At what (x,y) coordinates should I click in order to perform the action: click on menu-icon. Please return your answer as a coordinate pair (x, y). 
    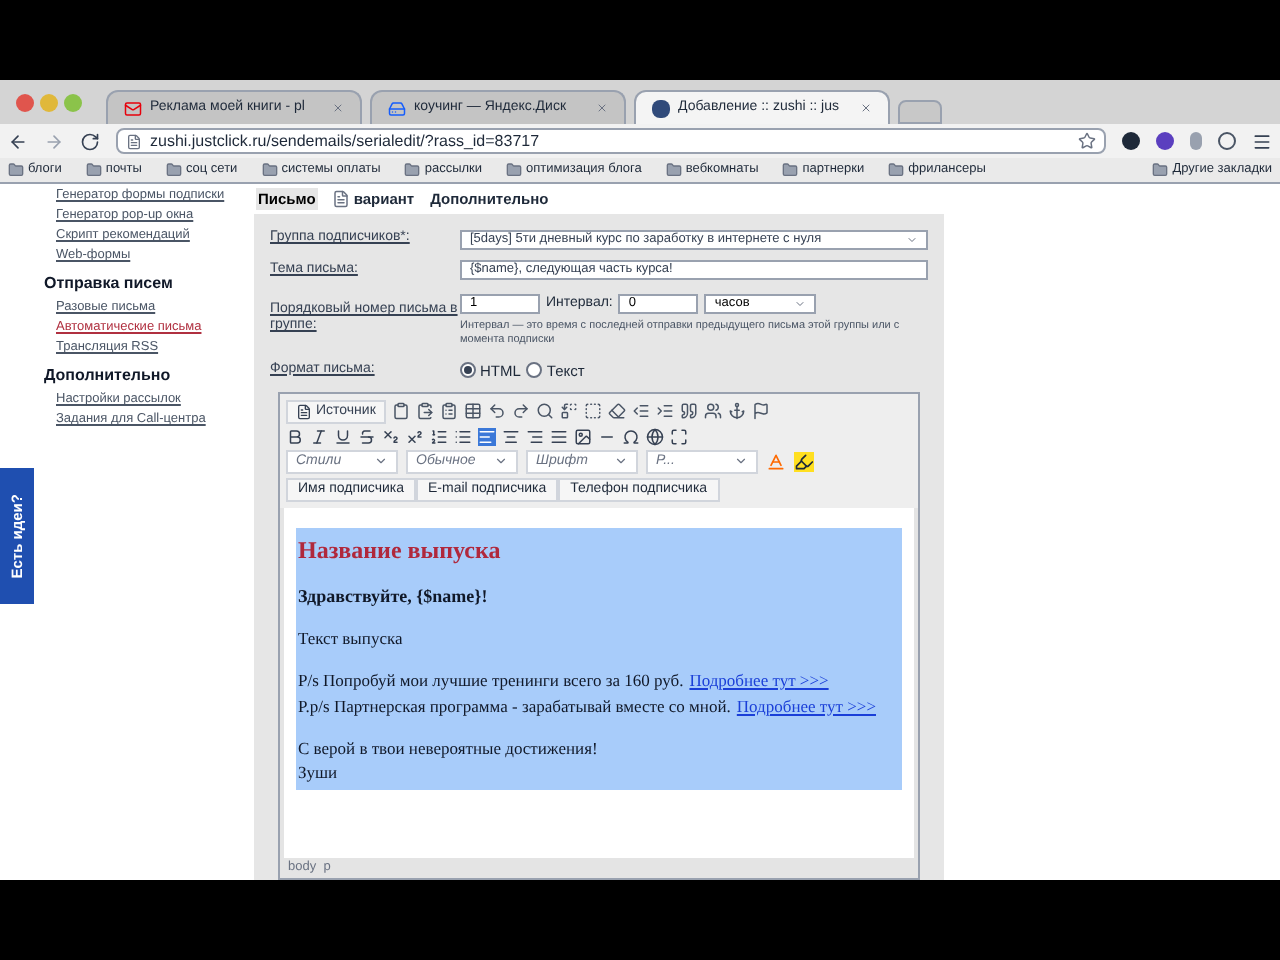
    Looking at the image, I should click on (1262, 141).